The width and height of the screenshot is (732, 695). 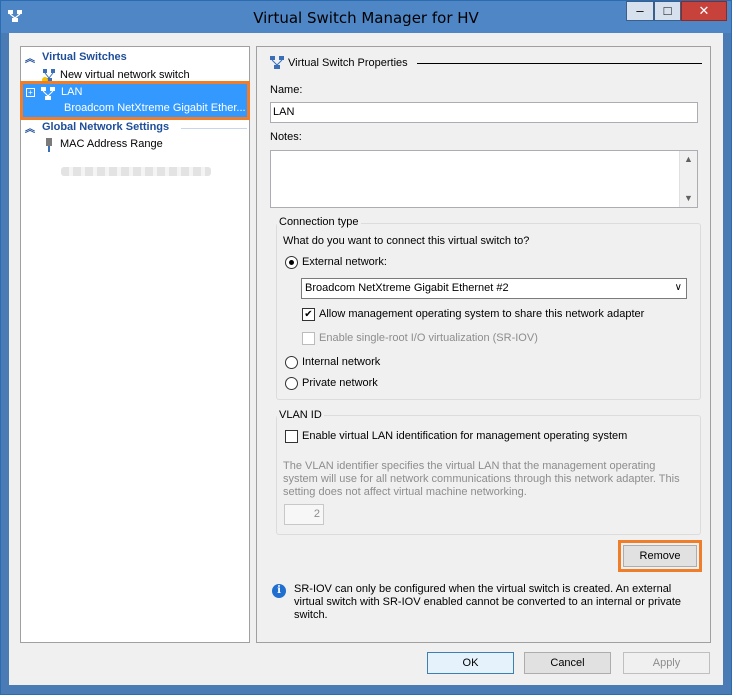 I want to click on internal-network-radio, so click(x=291, y=362).